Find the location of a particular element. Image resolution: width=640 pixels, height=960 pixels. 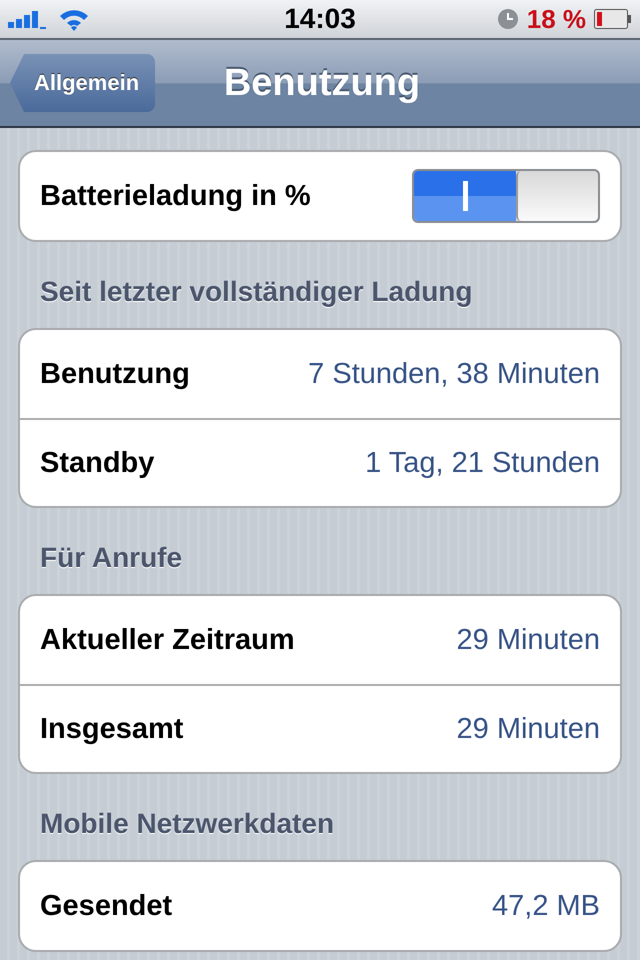

section-header: Für Anrufe is located at coordinates (111, 558).